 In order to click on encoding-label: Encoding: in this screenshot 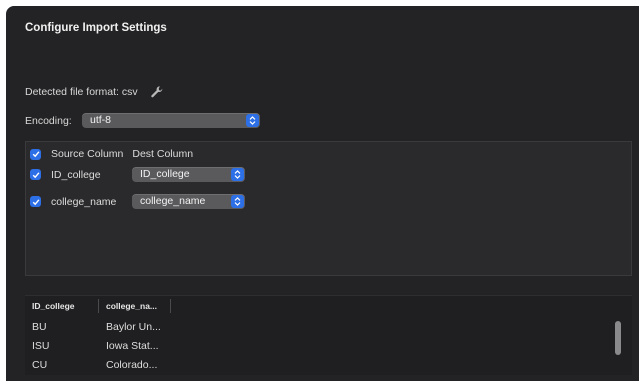, I will do `click(48, 120)`.